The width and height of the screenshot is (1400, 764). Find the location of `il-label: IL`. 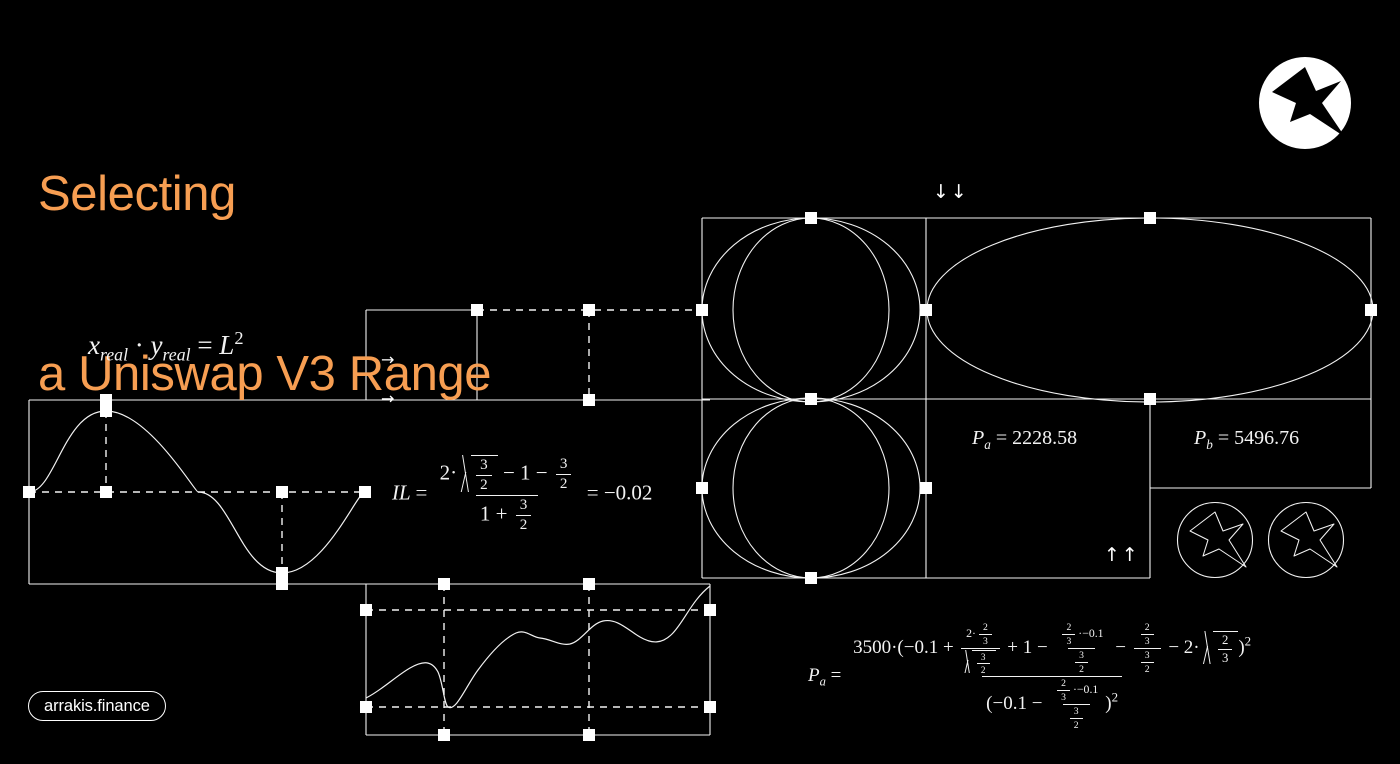

il-label: IL is located at coordinates (401, 492).